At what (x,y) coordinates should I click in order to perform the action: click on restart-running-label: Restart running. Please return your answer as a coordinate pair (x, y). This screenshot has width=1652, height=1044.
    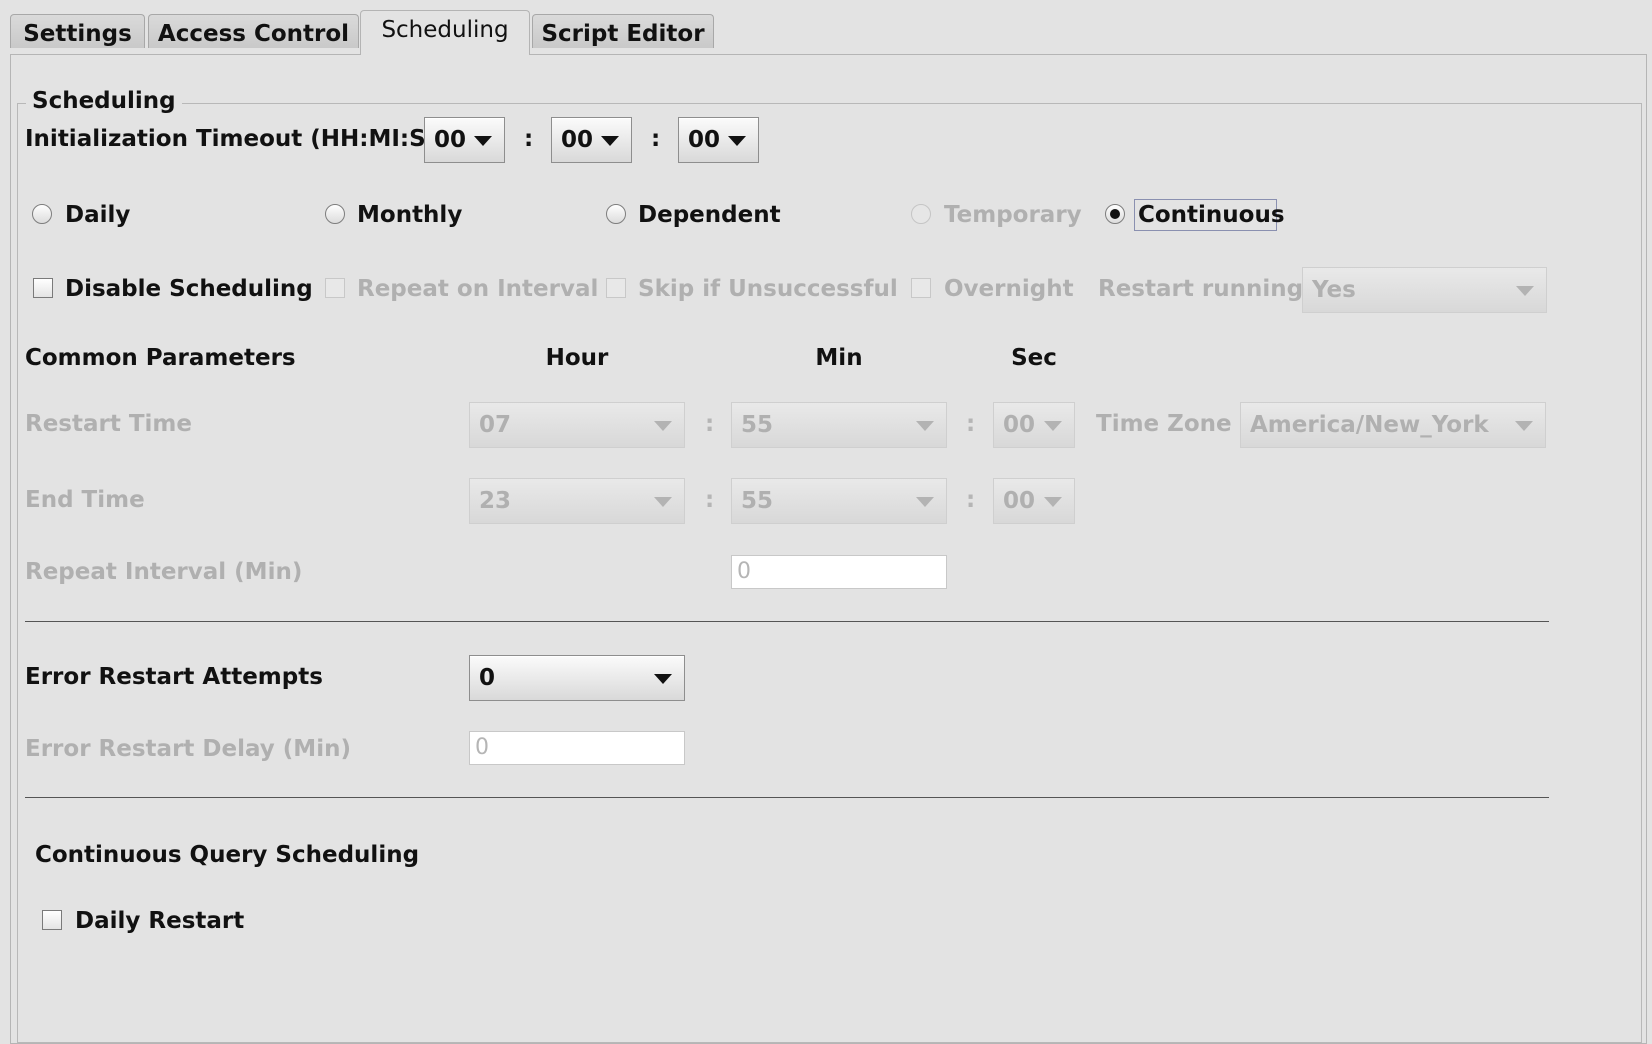
    Looking at the image, I should click on (1201, 289).